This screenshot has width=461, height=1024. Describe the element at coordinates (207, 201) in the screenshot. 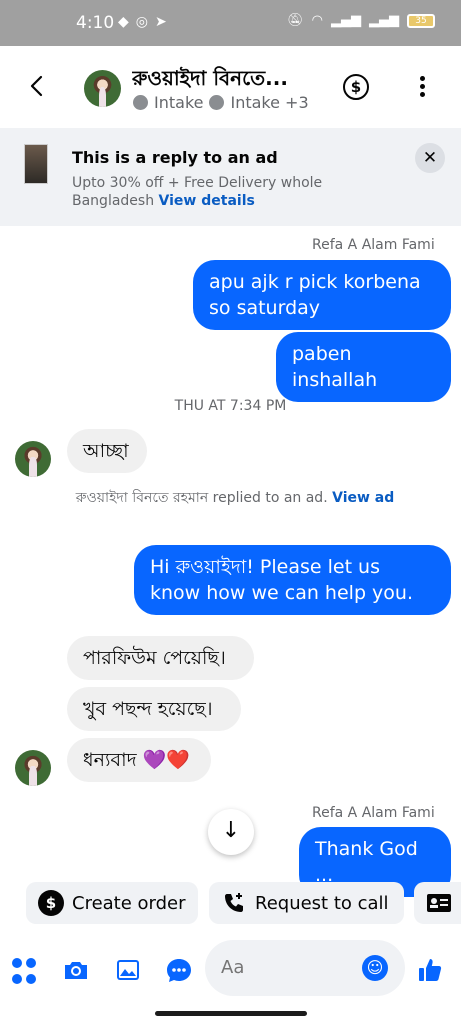

I see `view-details-link: View details` at that location.